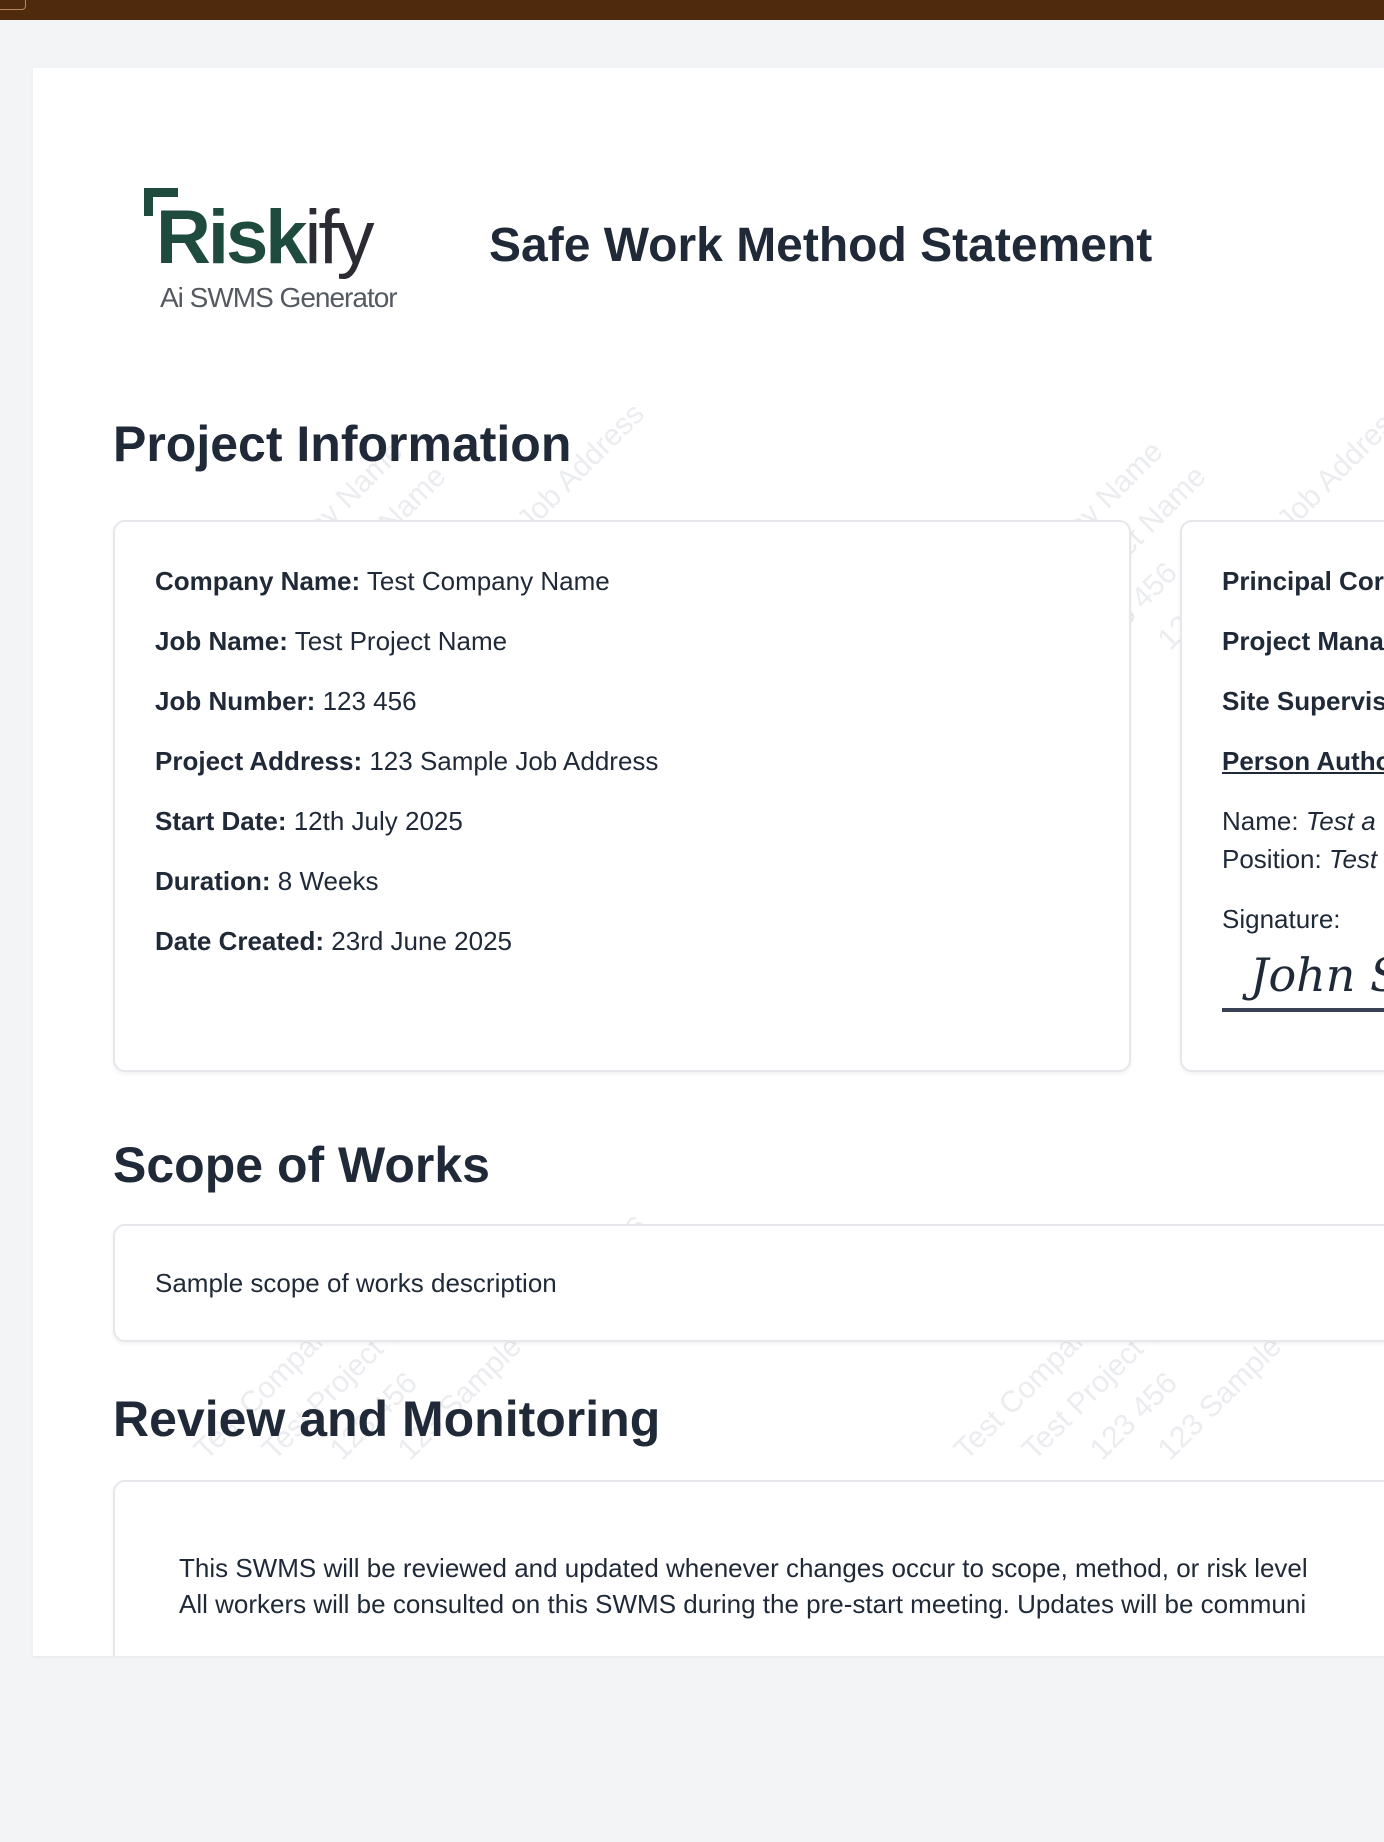  Describe the element at coordinates (331, 641) in the screenshot. I see `field-job-name: Job Name: Test Project Name` at that location.